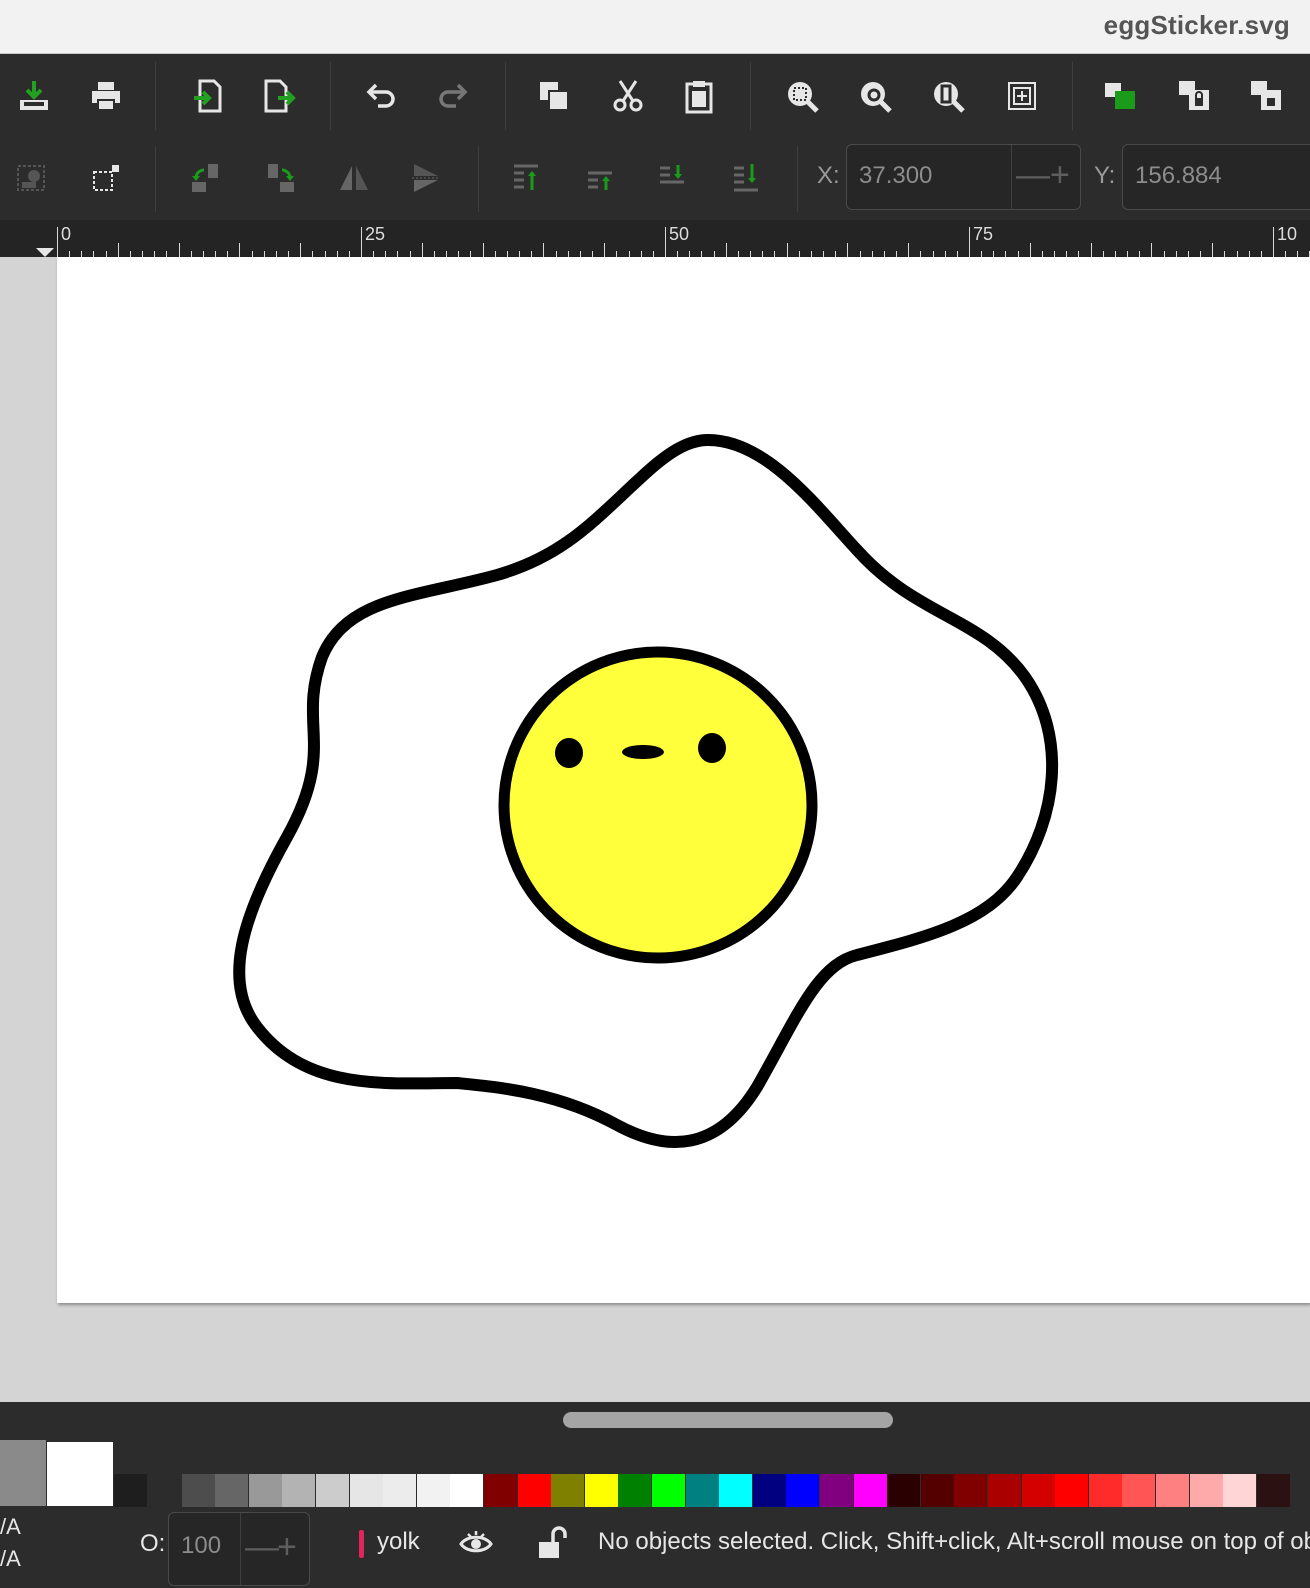 The image size is (1310, 1588). What do you see at coordinates (398, 1542) in the screenshot?
I see `current-layer-name: yolk` at bounding box center [398, 1542].